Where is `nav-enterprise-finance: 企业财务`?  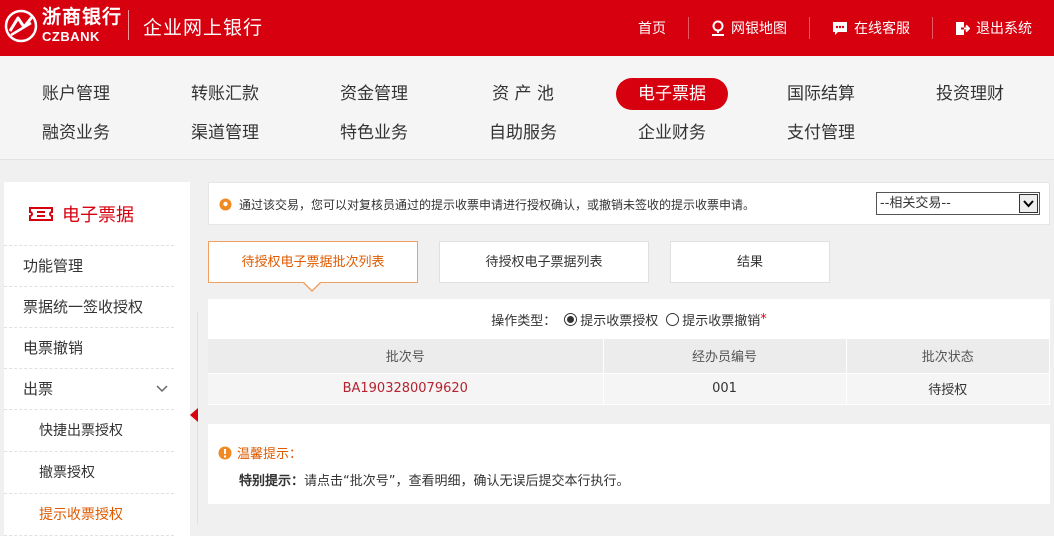 nav-enterprise-finance: 企业财务 is located at coordinates (672, 133).